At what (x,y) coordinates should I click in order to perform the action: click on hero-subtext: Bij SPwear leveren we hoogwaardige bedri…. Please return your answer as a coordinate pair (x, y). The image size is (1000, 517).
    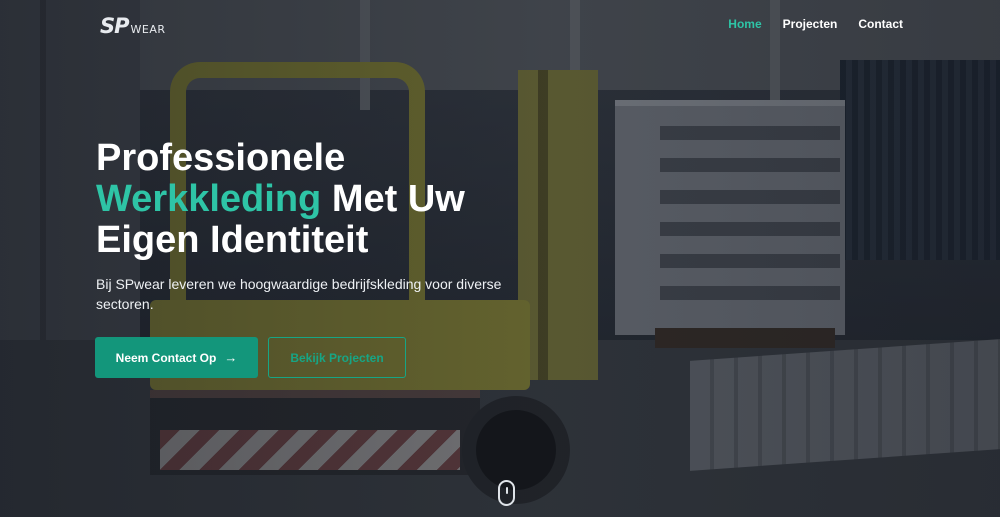
    Looking at the image, I should click on (299, 294).